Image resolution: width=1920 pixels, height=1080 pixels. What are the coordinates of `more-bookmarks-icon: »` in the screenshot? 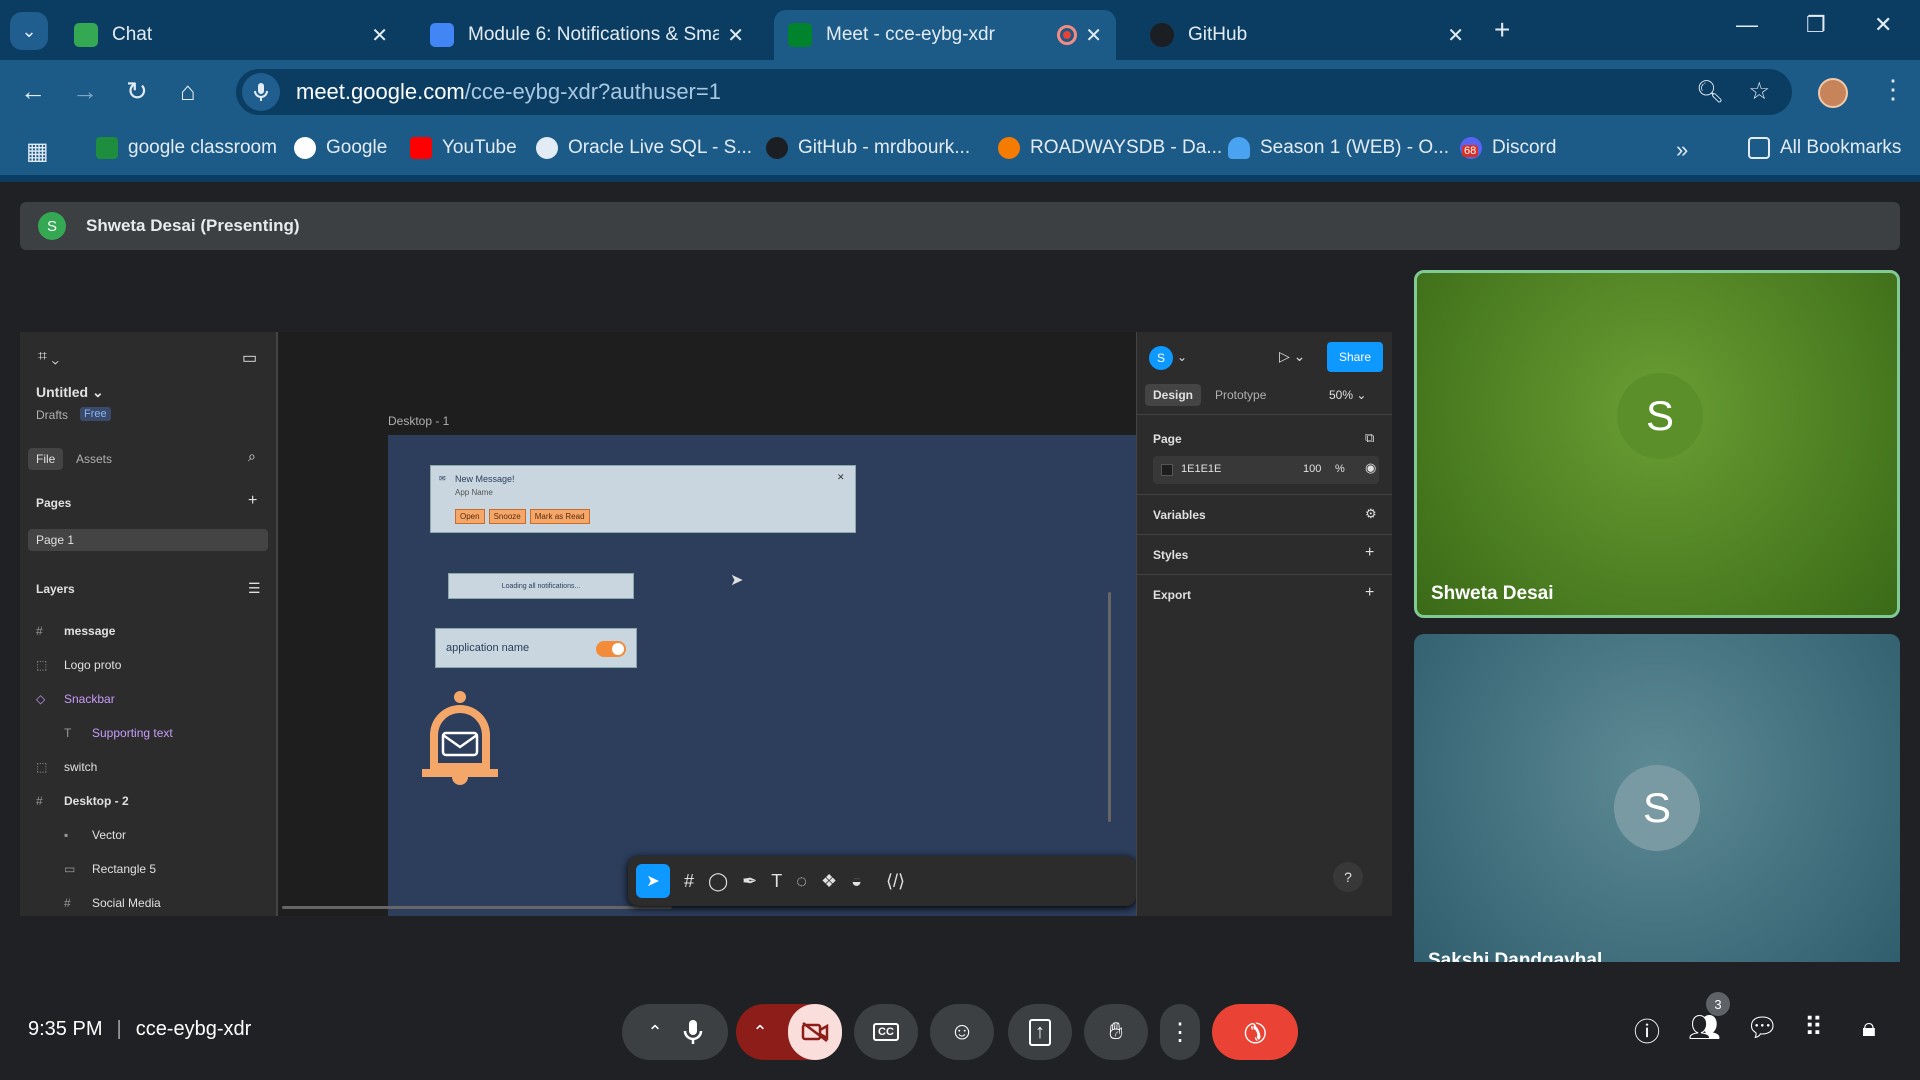 It's located at (1682, 150).